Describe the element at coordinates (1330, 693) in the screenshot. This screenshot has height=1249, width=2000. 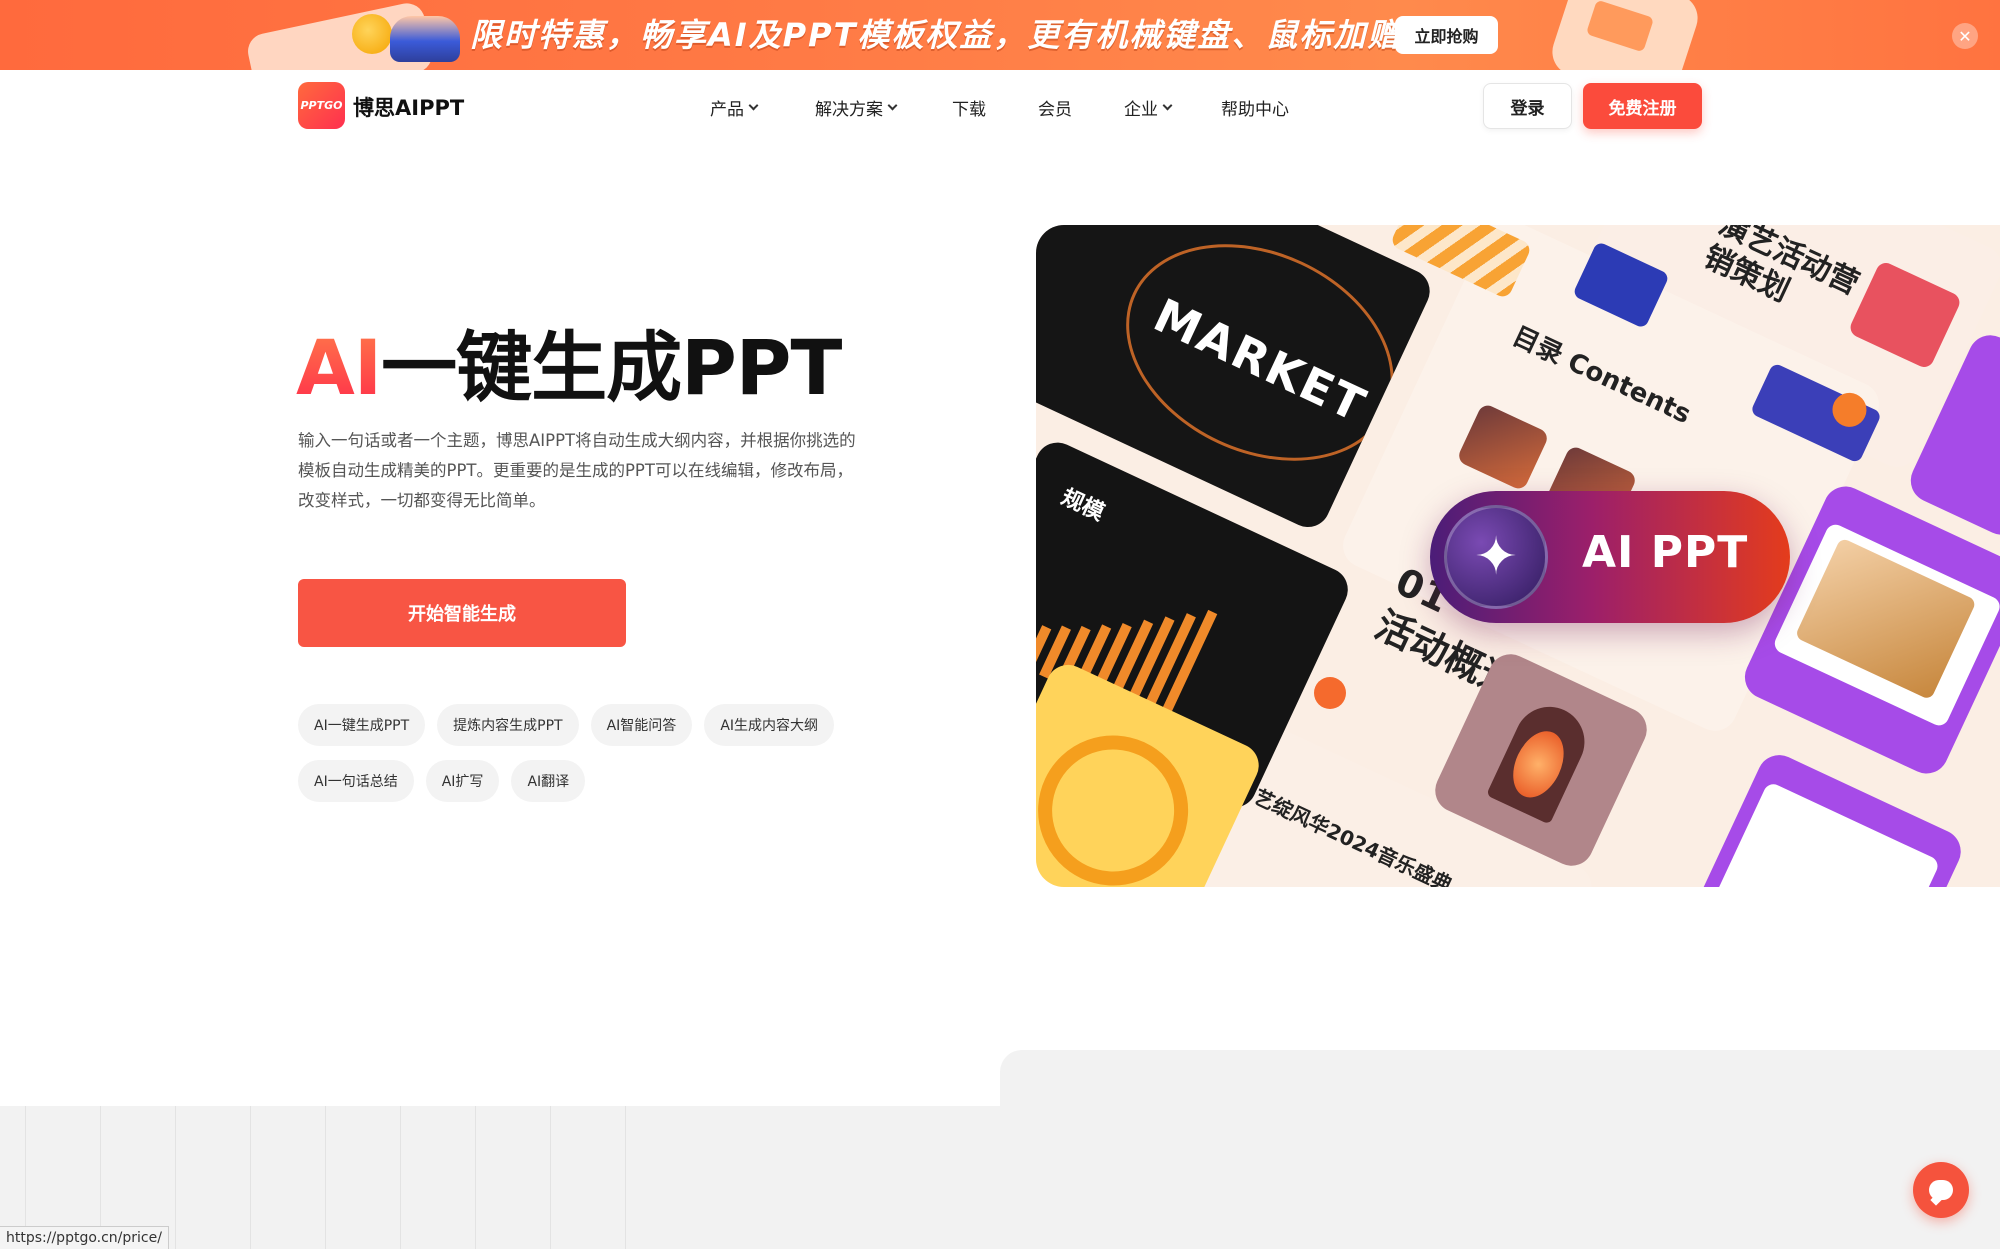
I see `orange-dot` at that location.